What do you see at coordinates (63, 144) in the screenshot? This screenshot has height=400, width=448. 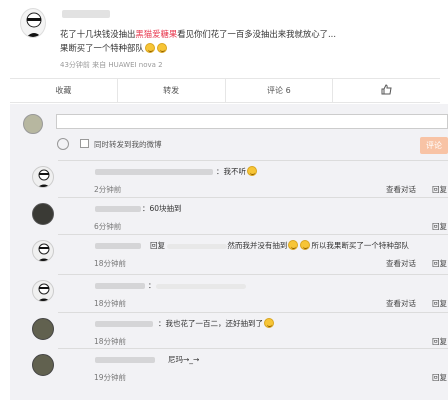 I see `emoji-picker-icon` at bounding box center [63, 144].